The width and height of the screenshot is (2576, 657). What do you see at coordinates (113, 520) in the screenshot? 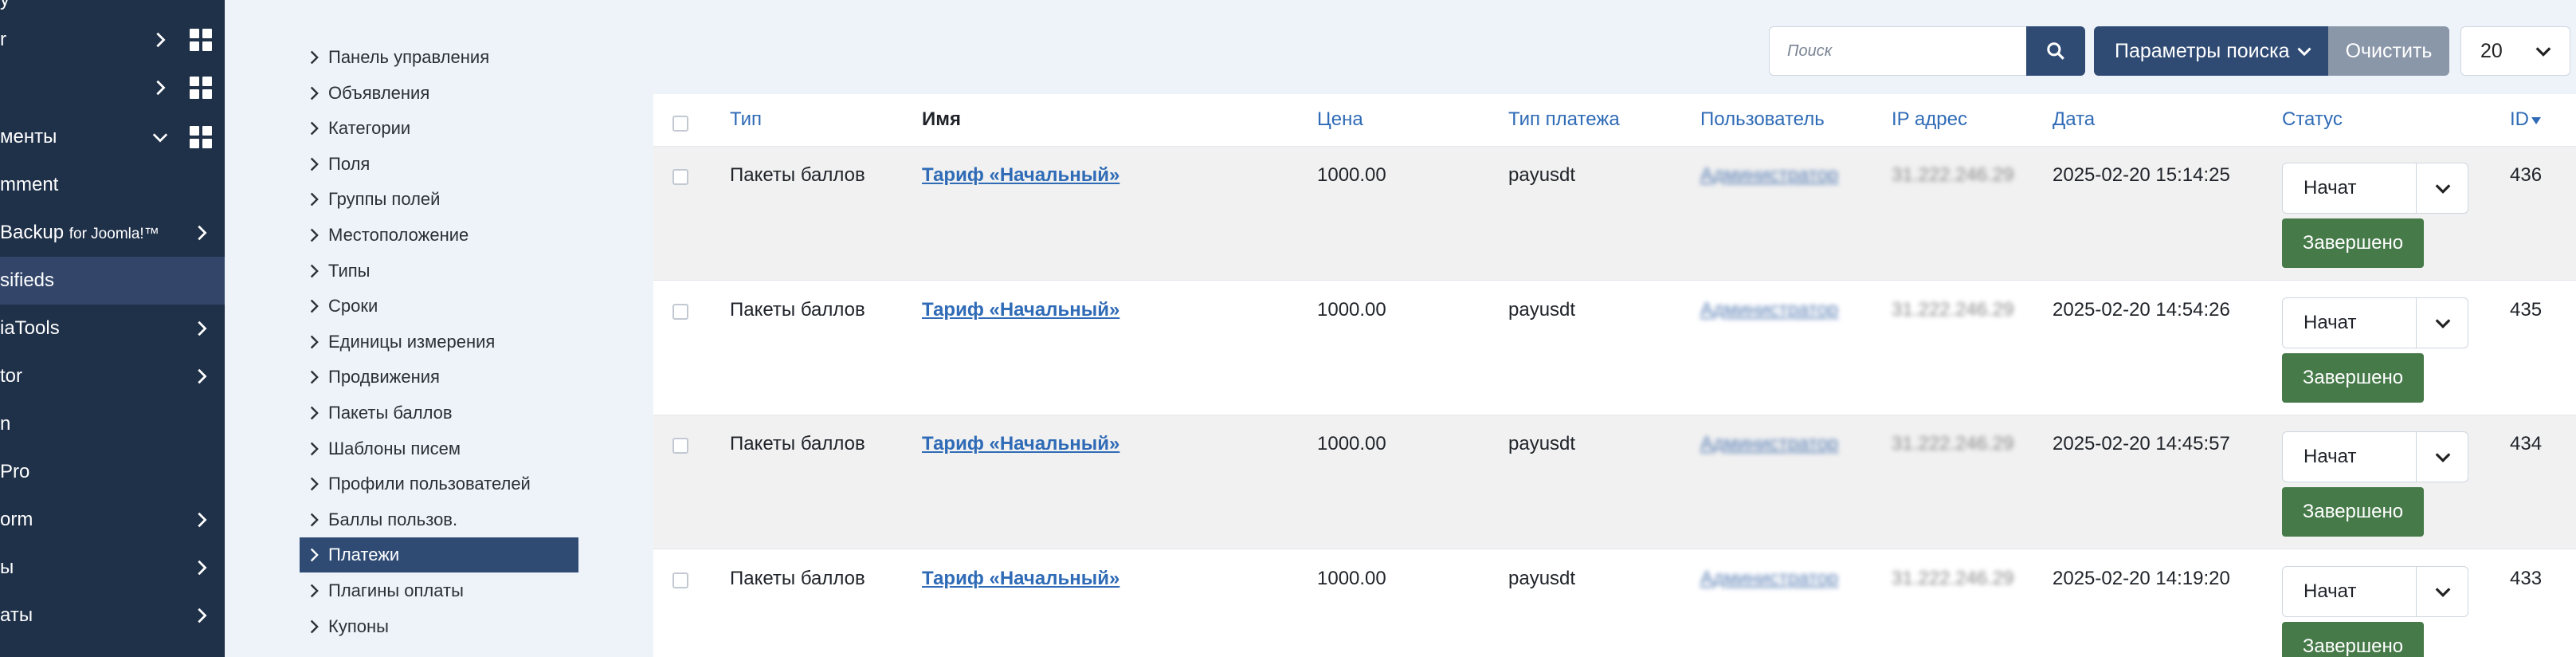
I see `admin-menu-item: orm` at bounding box center [113, 520].